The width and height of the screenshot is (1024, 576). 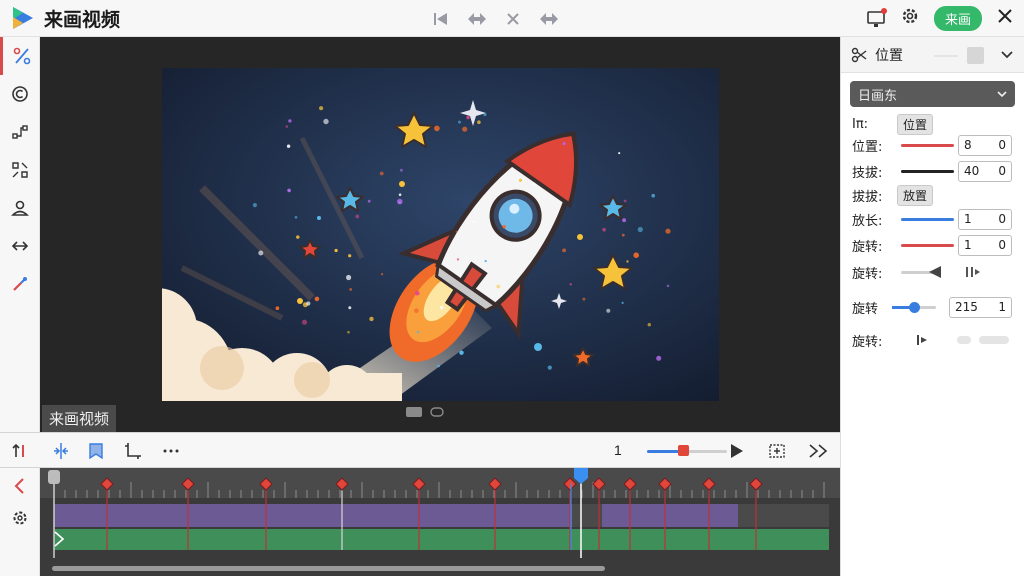 I want to click on fit-icon, so click(x=777, y=451).